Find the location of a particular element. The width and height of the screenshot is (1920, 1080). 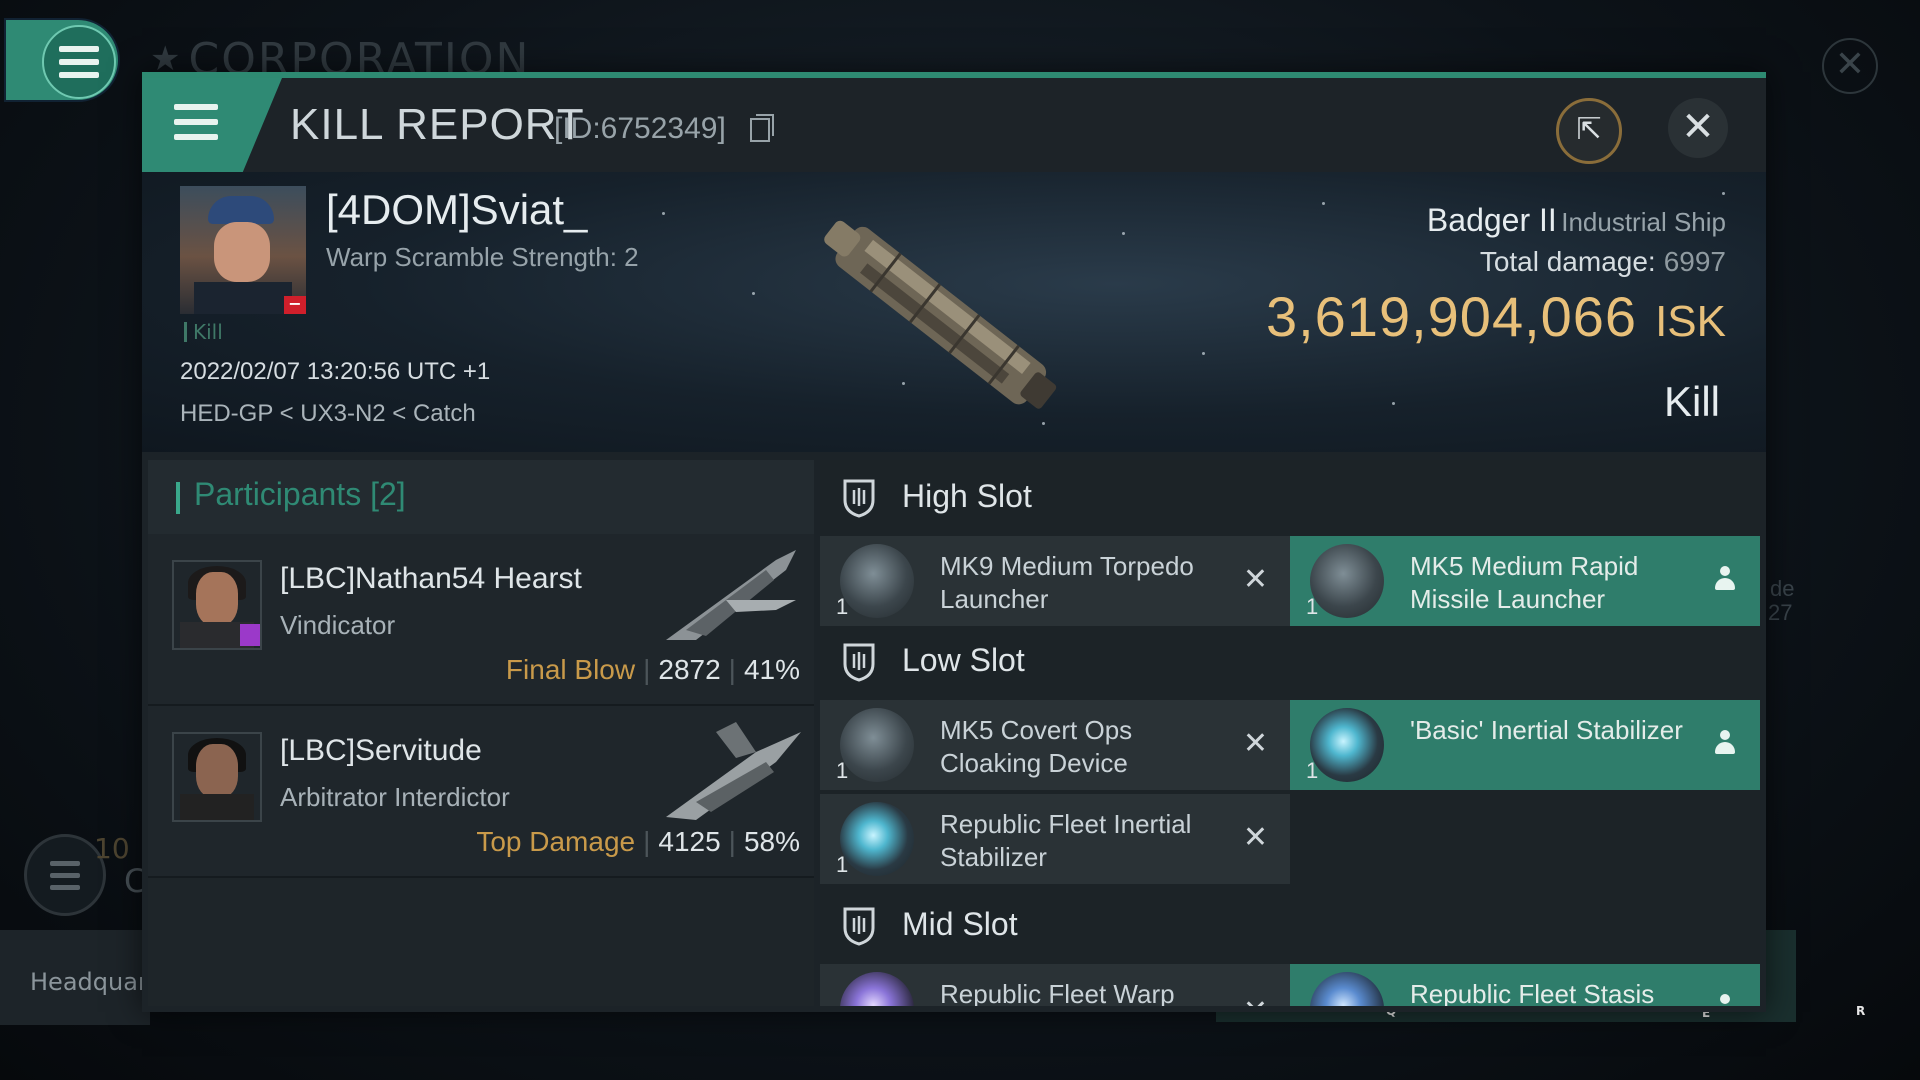

total-damage: Total damage: 6997 is located at coordinates (1603, 262).